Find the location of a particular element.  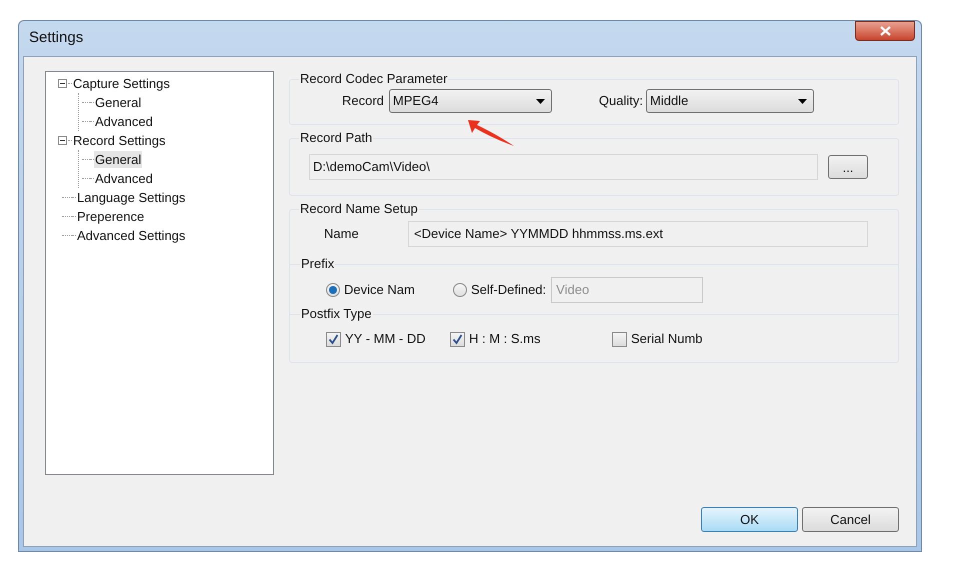

checkbox-label: H : M : S.ms is located at coordinates (504, 339).